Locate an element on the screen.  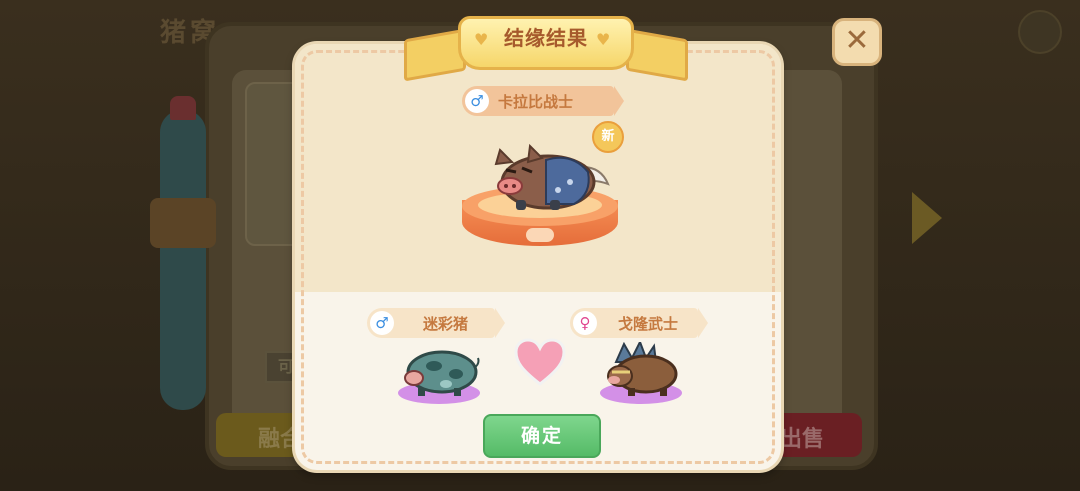
title-ribbon: ♥ ♥ 结缘结果 is located at coordinates (543, 46).